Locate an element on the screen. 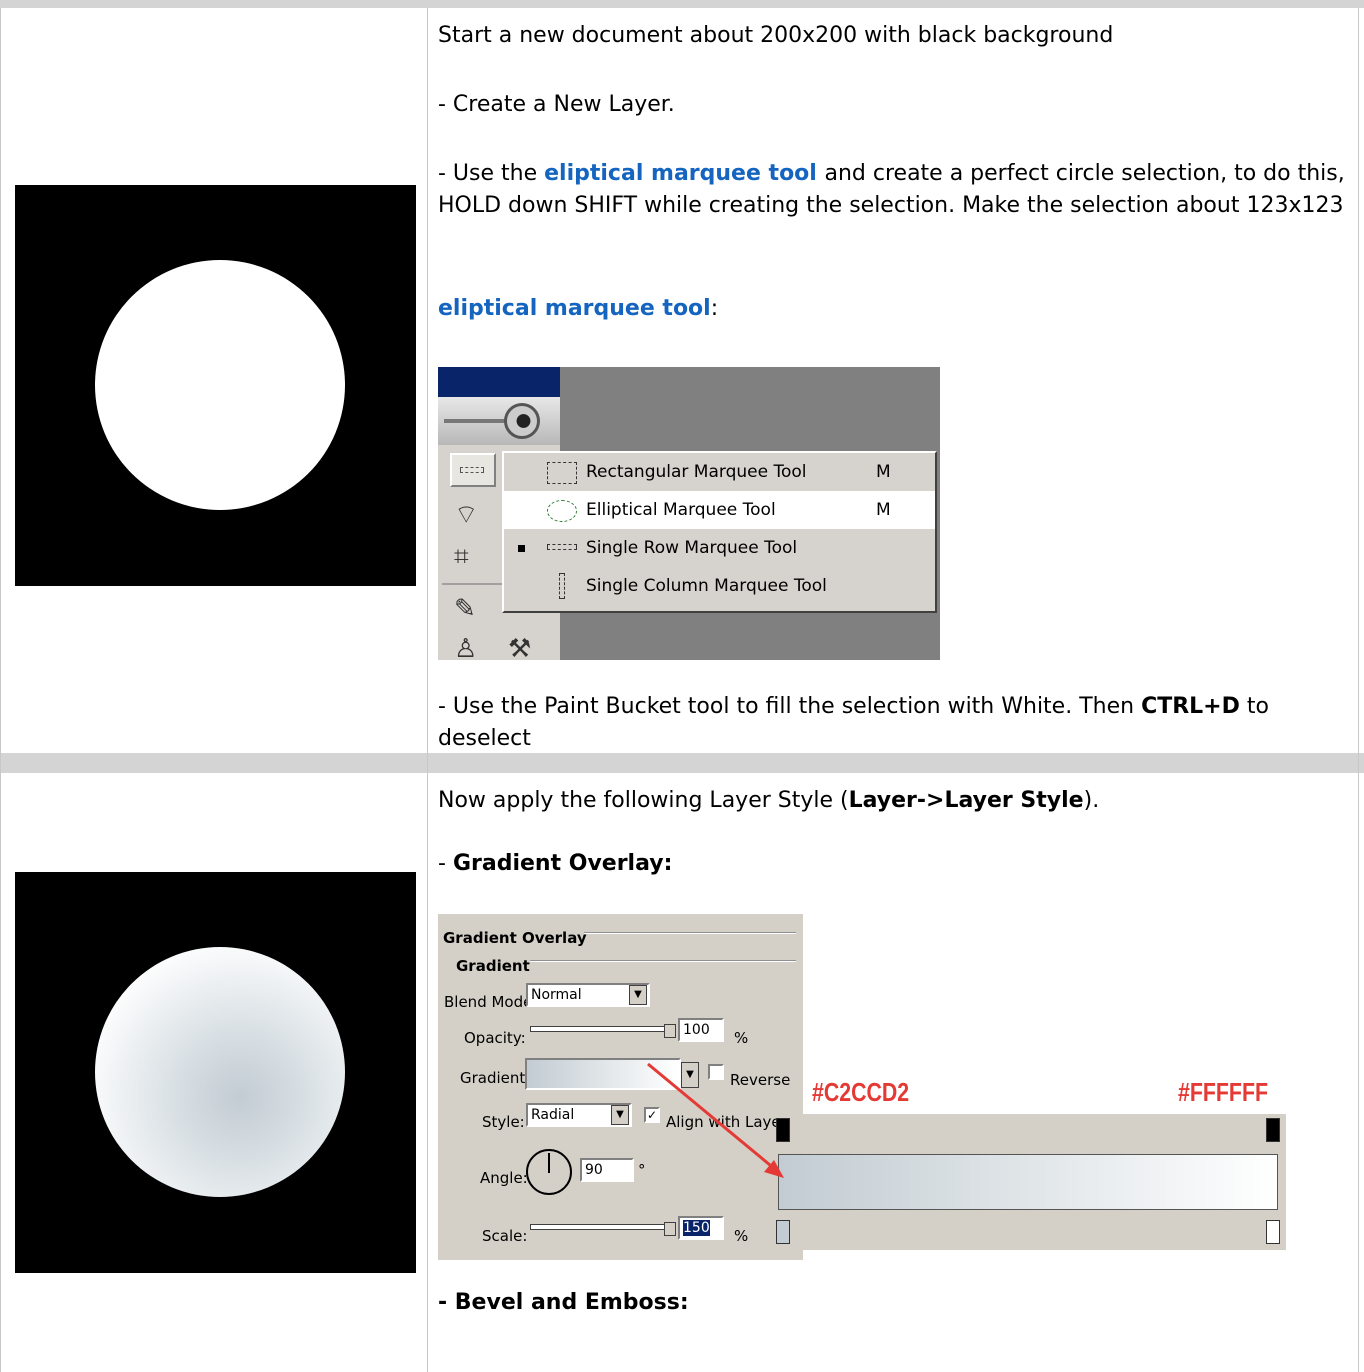 This screenshot has width=1364, height=1372. gradient-circle is located at coordinates (220, 1072).